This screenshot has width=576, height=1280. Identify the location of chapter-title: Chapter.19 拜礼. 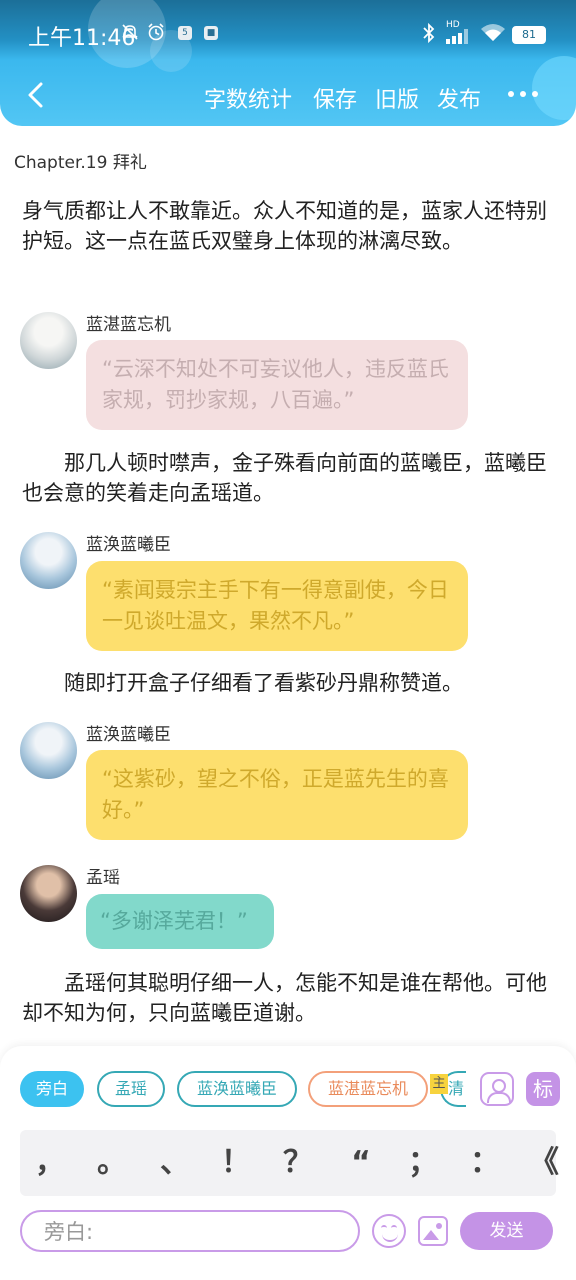
(80, 163).